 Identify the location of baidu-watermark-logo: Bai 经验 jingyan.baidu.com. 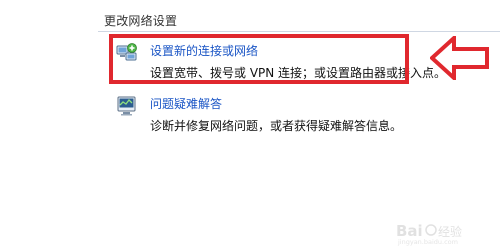
(429, 234).